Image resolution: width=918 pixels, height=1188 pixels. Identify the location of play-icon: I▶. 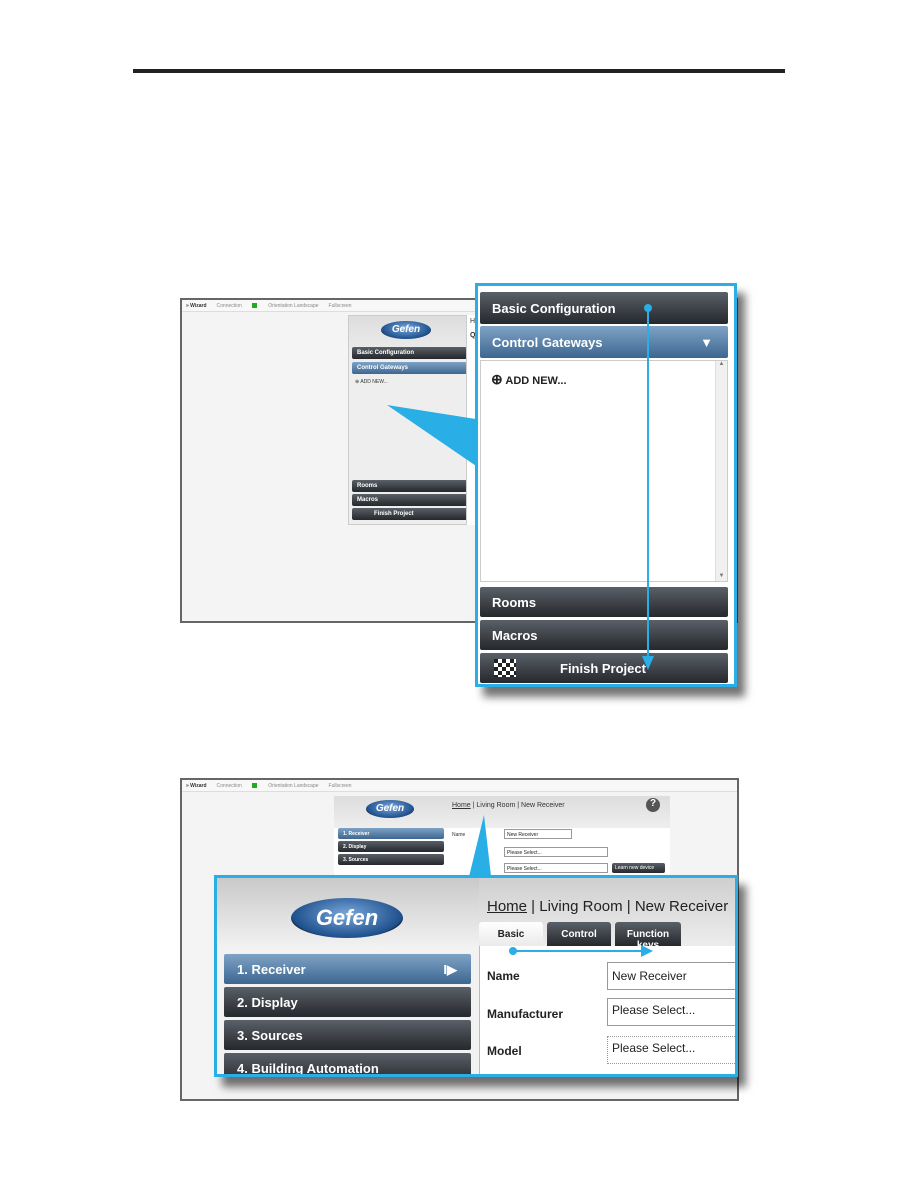
(450, 969).